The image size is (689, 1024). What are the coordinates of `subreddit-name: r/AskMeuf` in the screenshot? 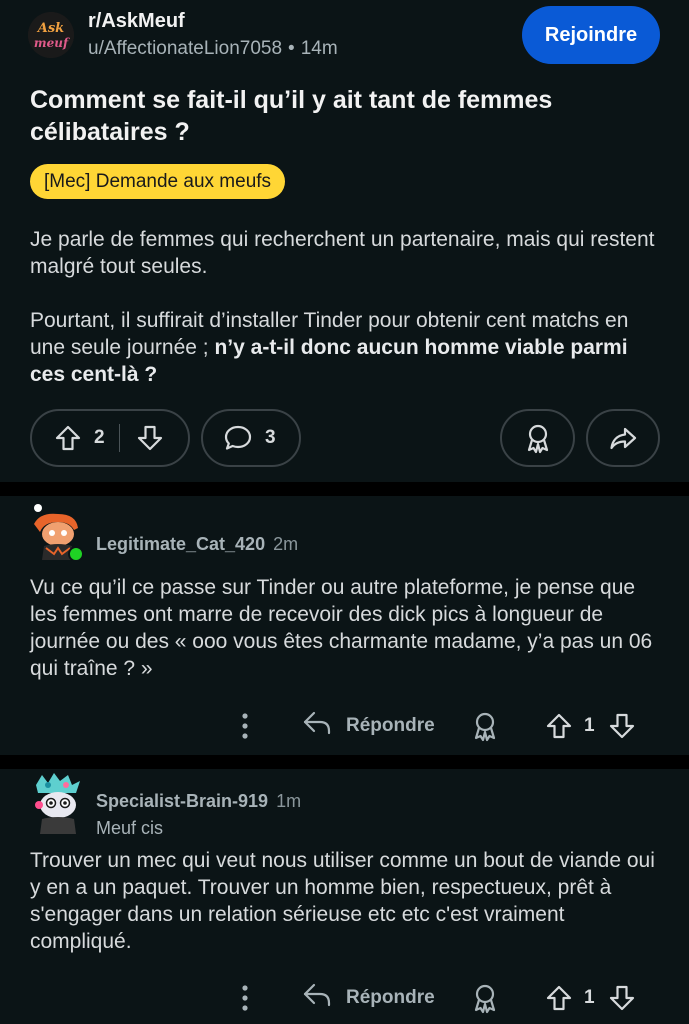 It's located at (136, 21).